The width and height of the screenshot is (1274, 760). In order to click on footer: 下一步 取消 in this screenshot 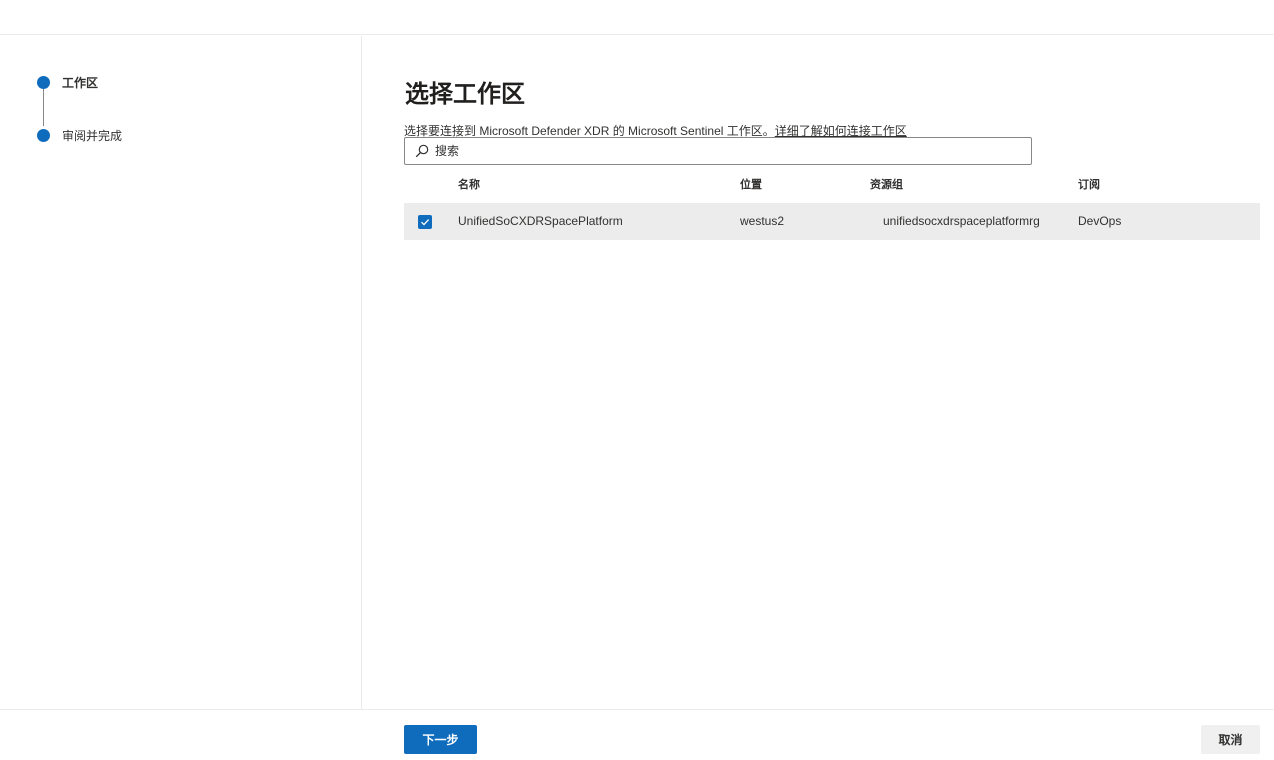, I will do `click(637, 734)`.